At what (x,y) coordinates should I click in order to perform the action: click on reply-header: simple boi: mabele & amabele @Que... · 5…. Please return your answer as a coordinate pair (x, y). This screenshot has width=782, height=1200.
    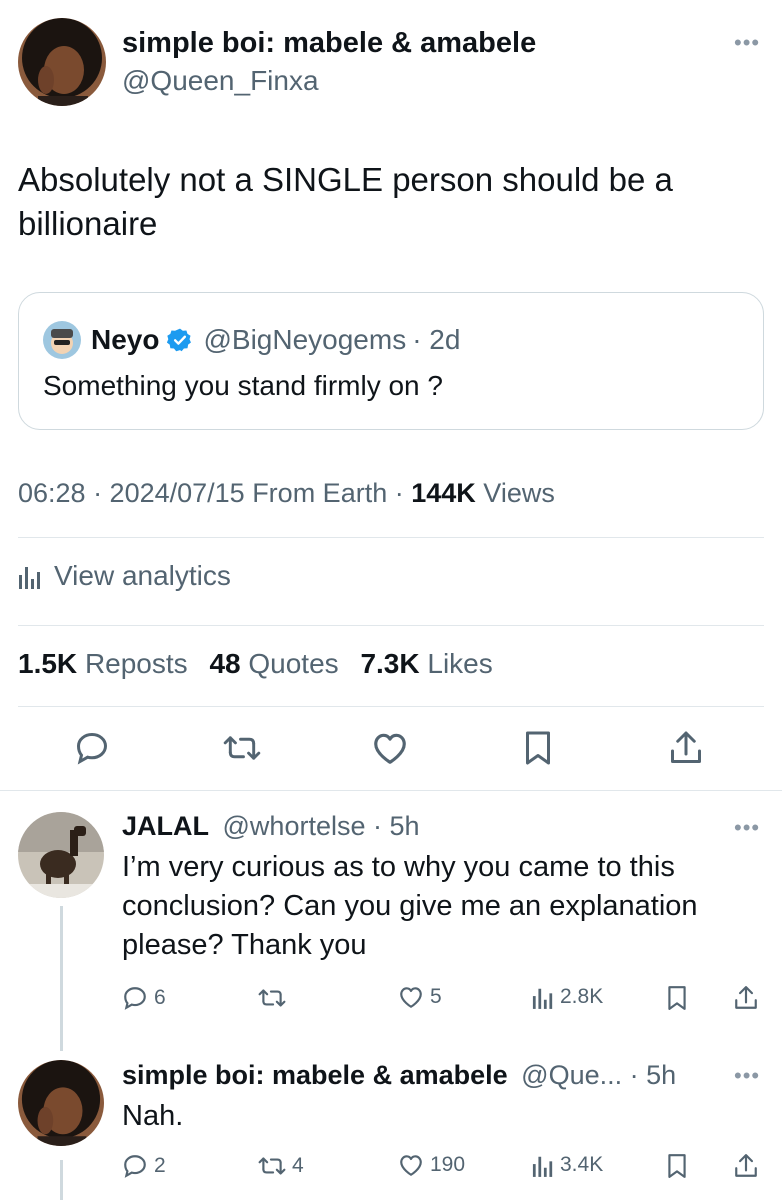
    Looking at the image, I should click on (399, 1075).